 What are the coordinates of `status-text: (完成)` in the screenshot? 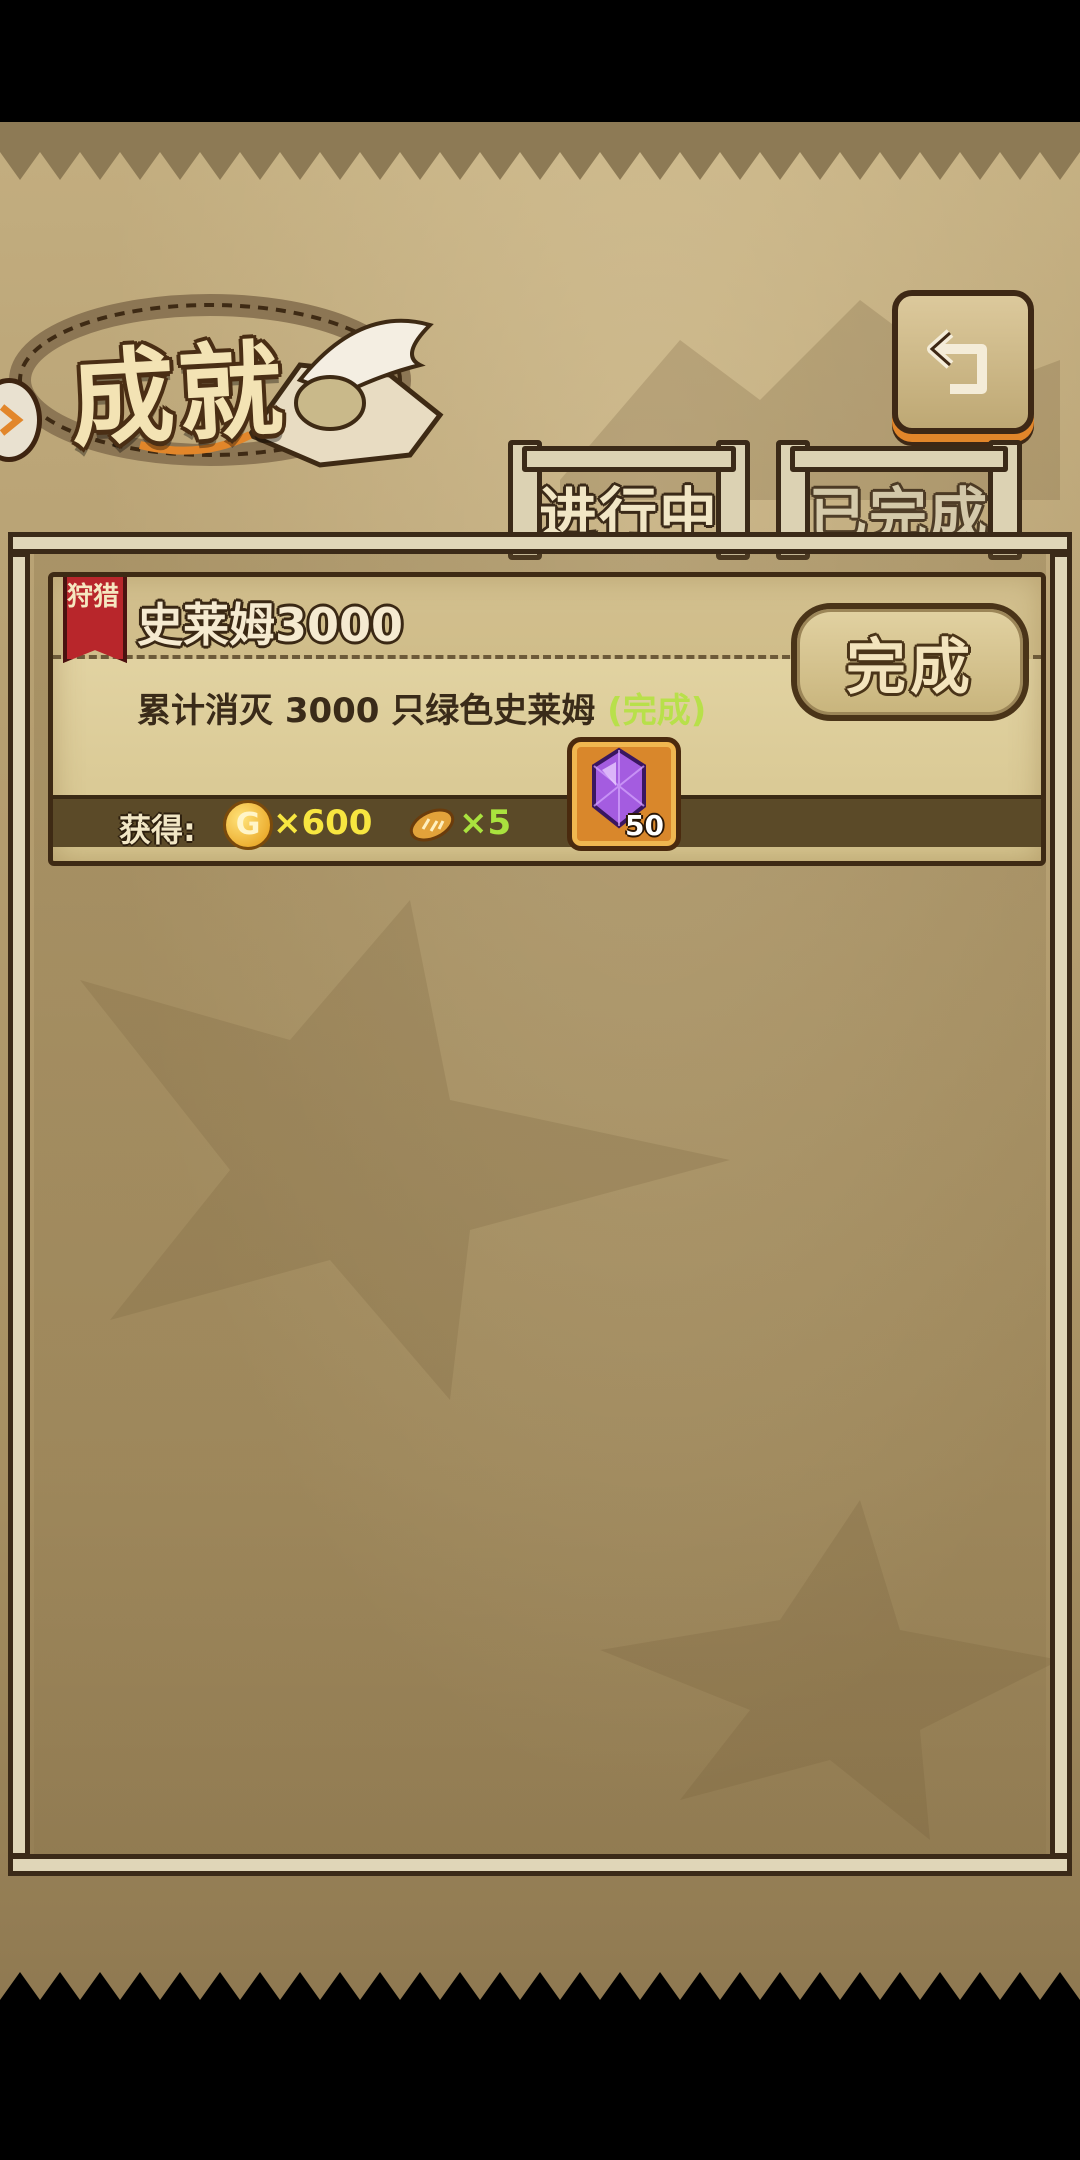 It's located at (657, 711).